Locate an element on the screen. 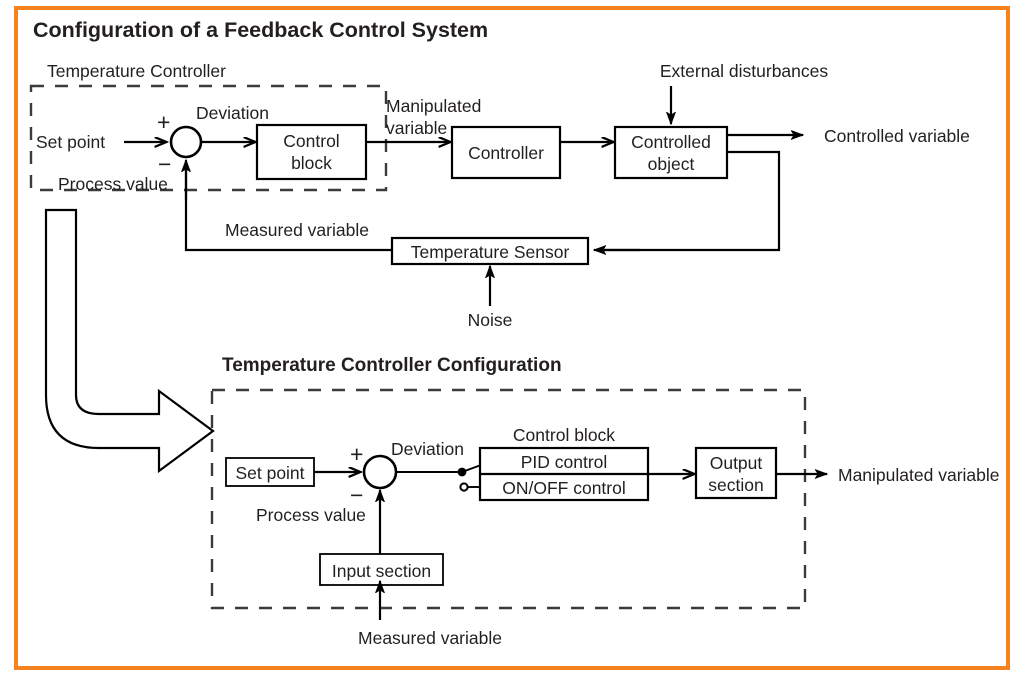 The width and height of the screenshot is (1024, 680). pid-control-label: PID control is located at coordinates (564, 462).